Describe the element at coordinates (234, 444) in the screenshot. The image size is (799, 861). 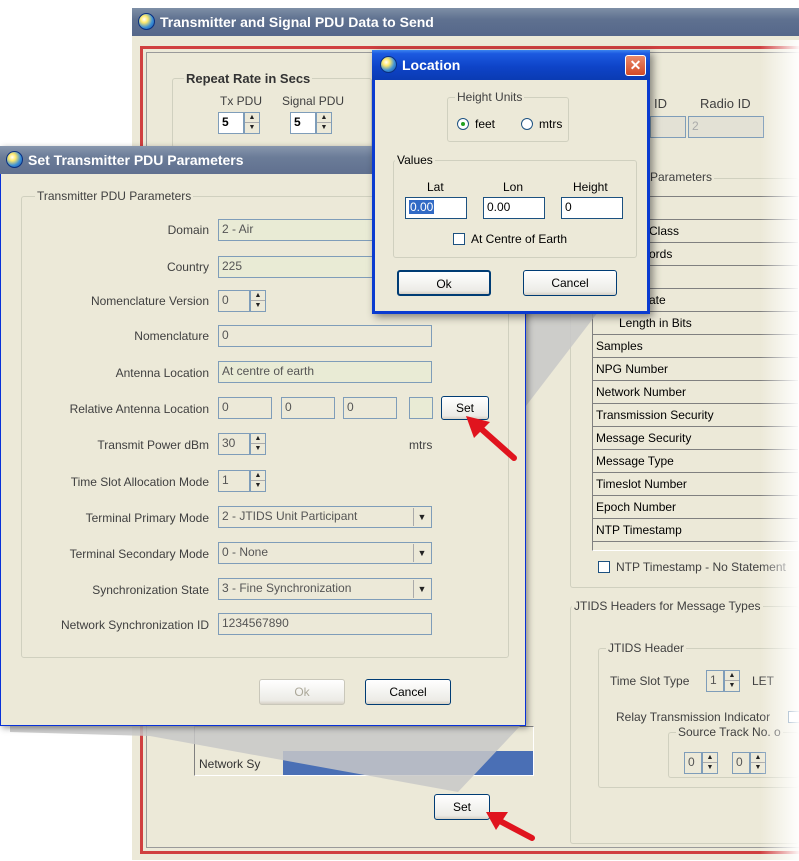
I see `transmit-power-input: 30` at that location.